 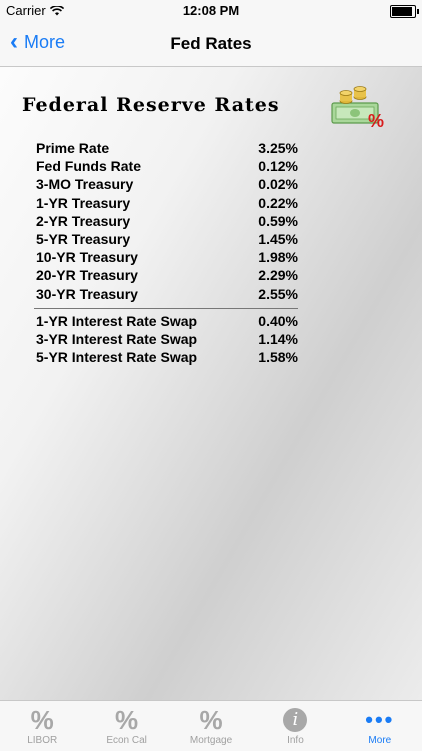 I want to click on rate-value: 0.12%, so click(x=278, y=166).